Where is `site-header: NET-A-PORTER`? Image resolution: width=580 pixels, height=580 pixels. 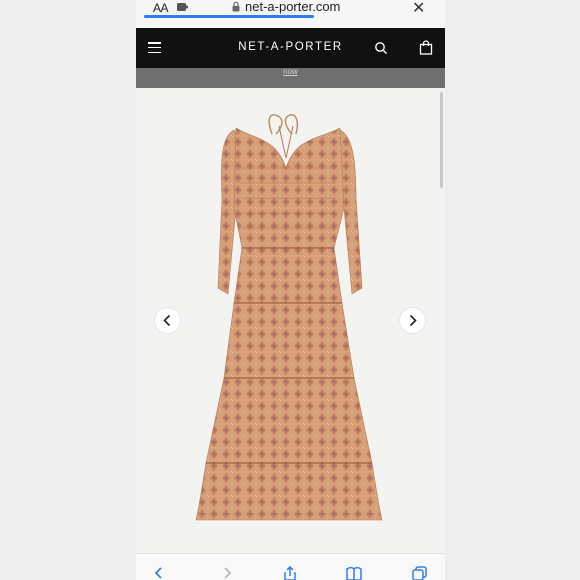 site-header: NET-A-PORTER is located at coordinates (290, 48).